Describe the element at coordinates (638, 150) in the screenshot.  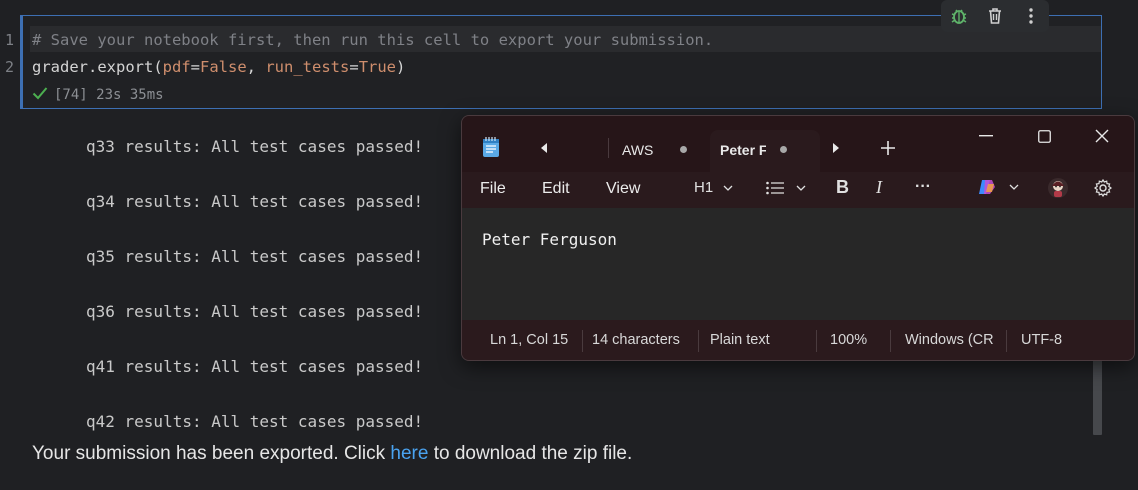
I see `tab-label: AWS` at that location.